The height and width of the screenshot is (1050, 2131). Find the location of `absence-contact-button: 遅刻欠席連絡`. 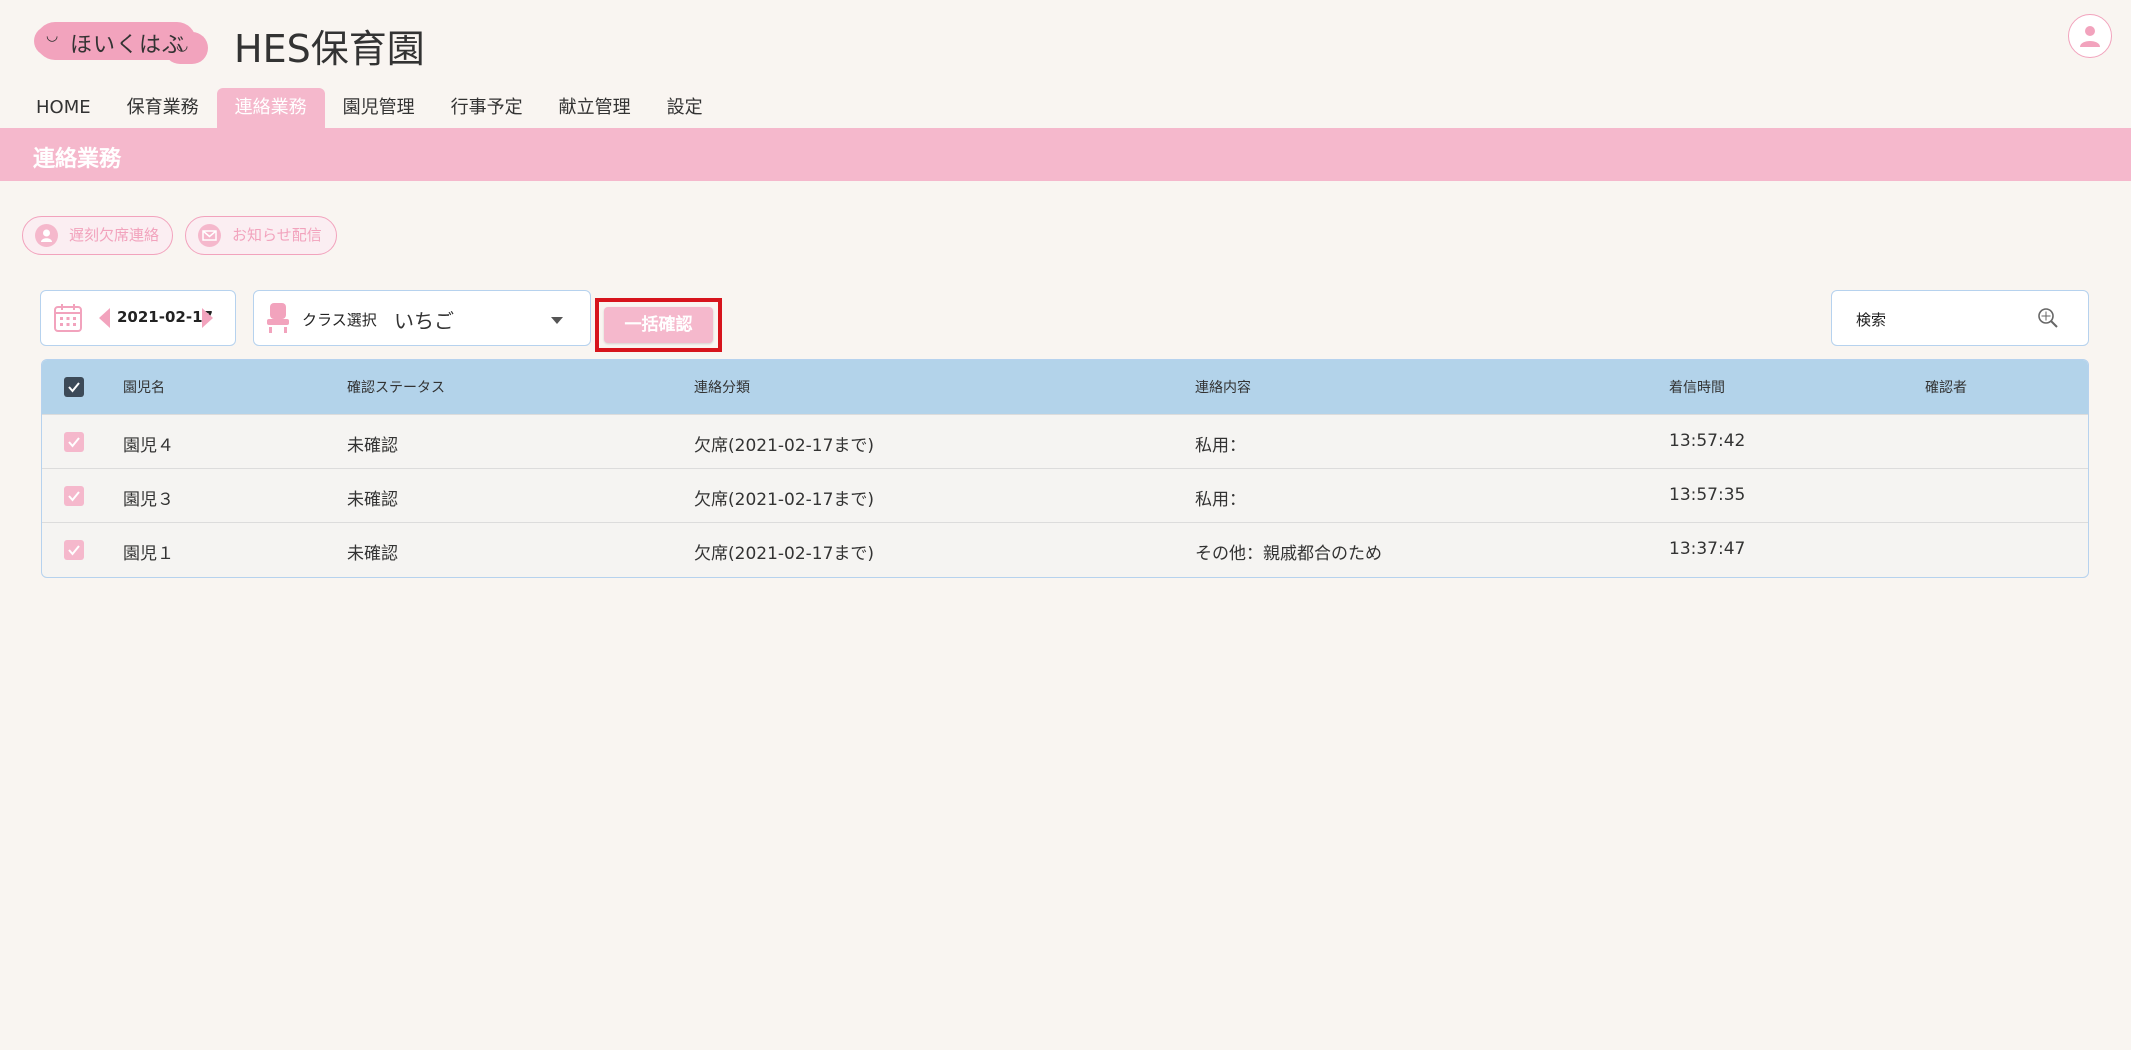

absence-contact-button: 遅刻欠席連絡 is located at coordinates (97, 235).